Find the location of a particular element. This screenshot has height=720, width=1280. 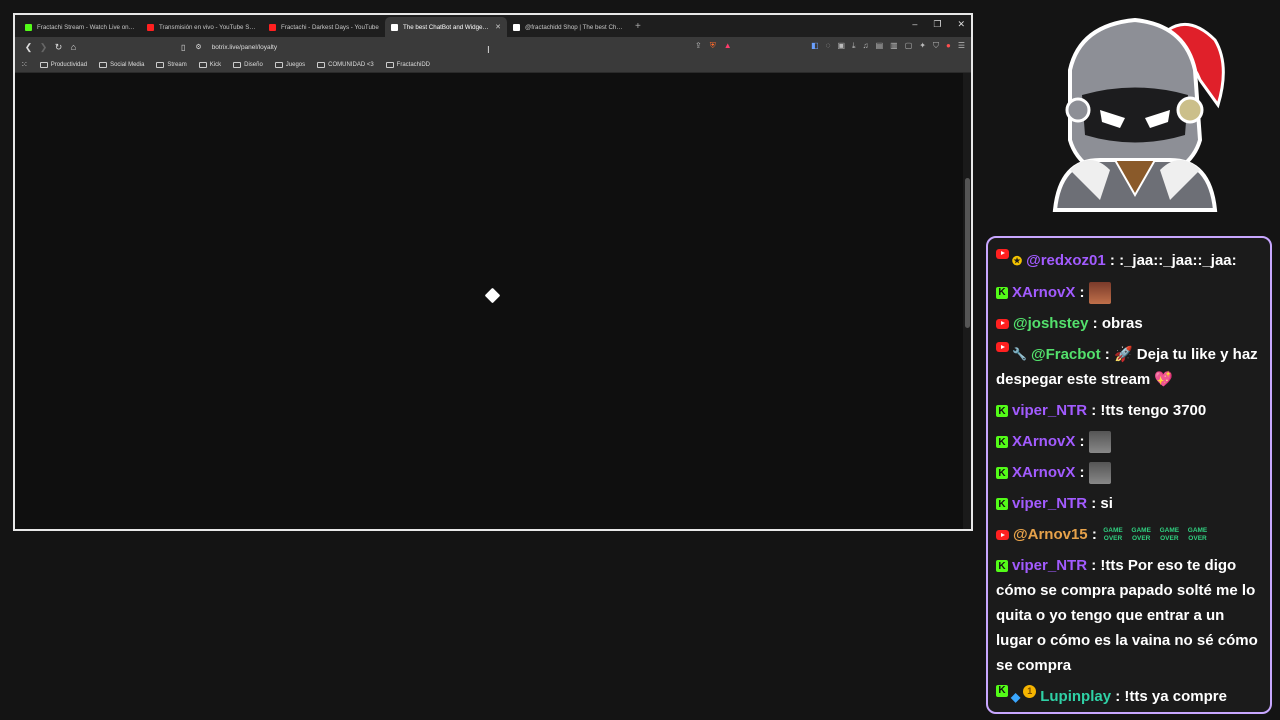

bookmark-folder: Productividad is located at coordinates (63, 64).